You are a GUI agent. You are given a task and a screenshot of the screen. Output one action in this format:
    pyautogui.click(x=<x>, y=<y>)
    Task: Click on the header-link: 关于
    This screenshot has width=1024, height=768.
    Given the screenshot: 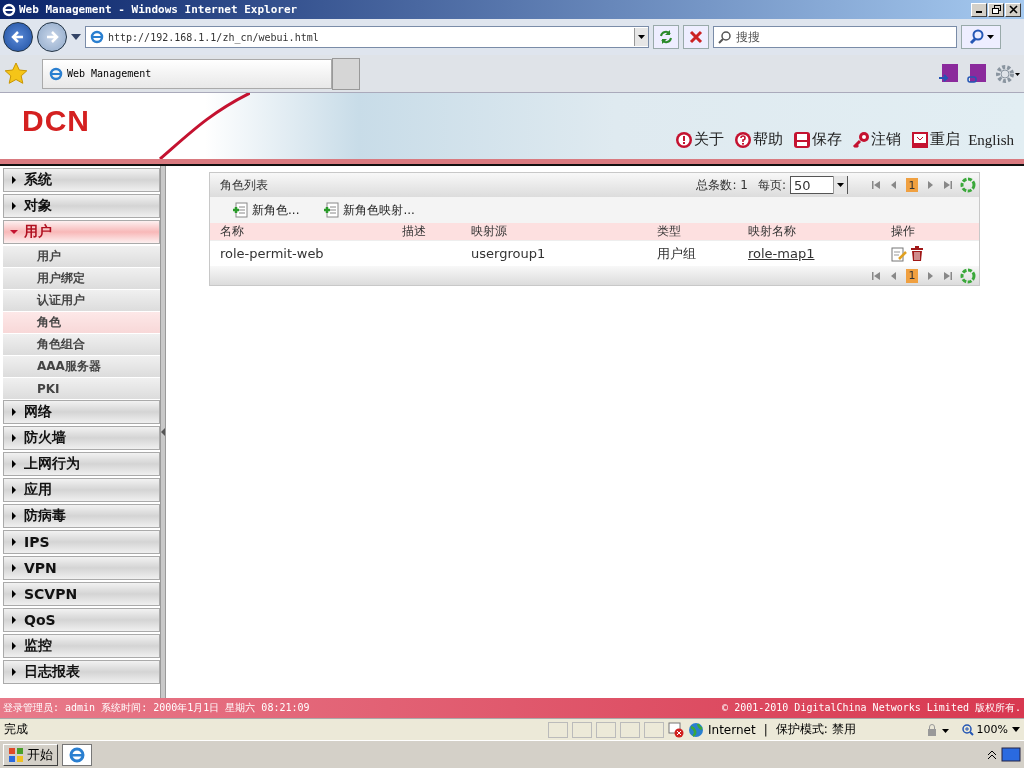 What is the action you would take?
    pyautogui.click(x=700, y=139)
    